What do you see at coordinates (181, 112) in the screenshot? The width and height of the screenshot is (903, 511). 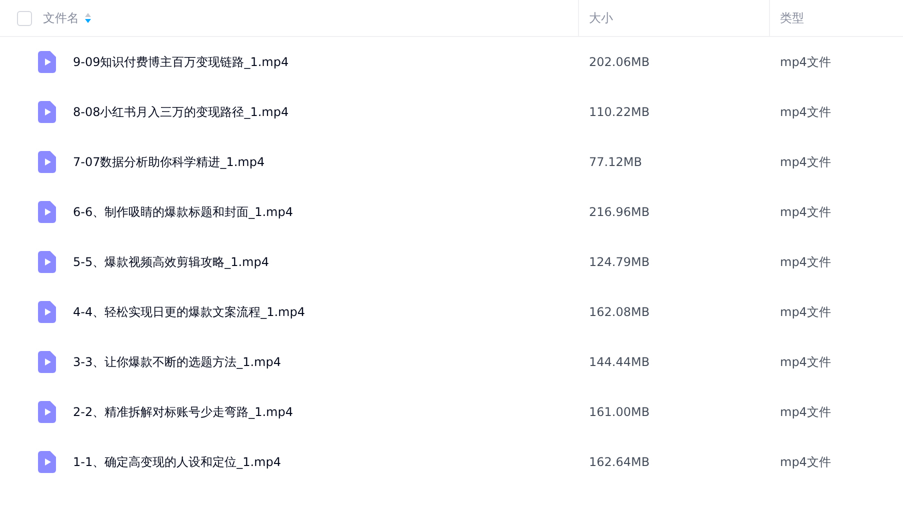 I see `file-name: 8-08小红书月入三万的变现路径_1.mp4` at bounding box center [181, 112].